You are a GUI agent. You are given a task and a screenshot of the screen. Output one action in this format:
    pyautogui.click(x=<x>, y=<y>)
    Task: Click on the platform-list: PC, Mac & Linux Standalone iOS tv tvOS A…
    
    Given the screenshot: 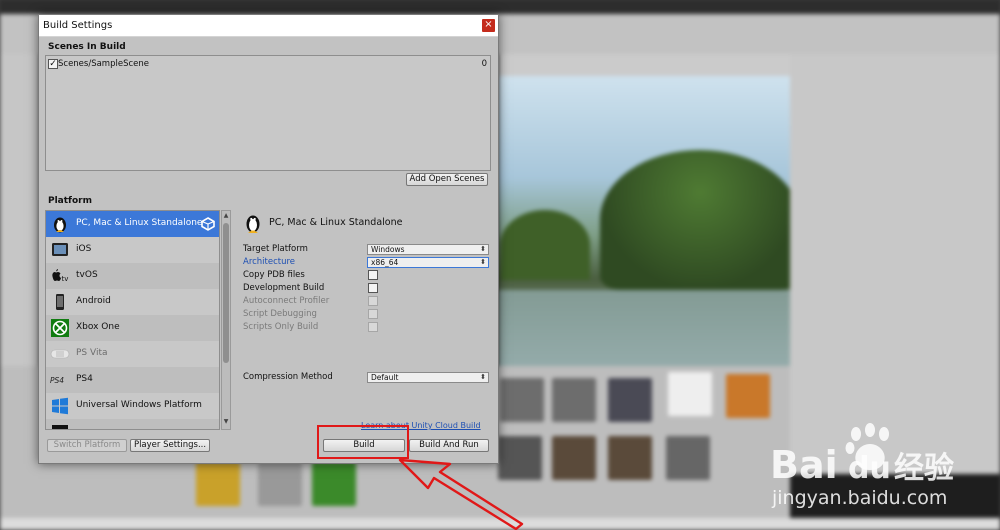 What is the action you would take?
    pyautogui.click(x=132, y=320)
    